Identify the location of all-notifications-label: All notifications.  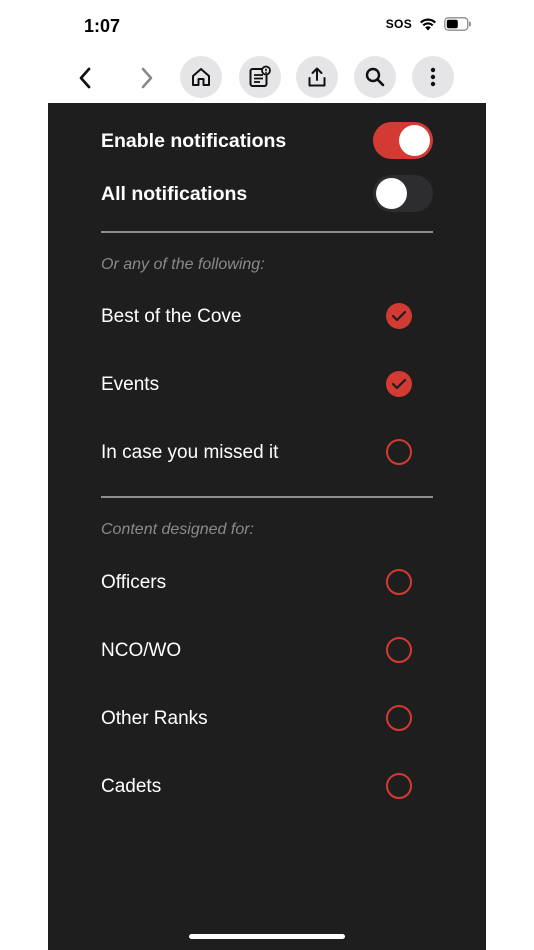
(174, 194).